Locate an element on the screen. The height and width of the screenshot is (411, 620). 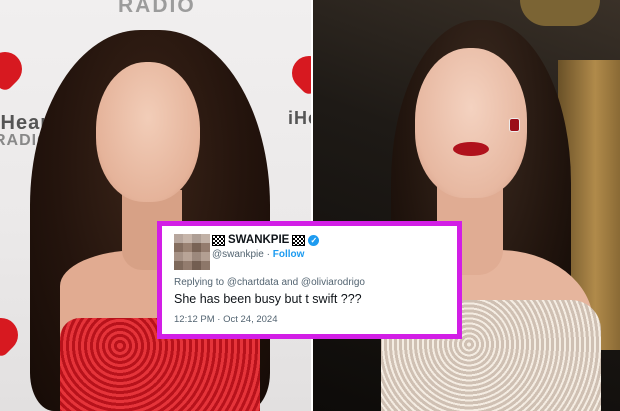
backdrop-brand-text-right: iHeart is located at coordinates (299, 118).